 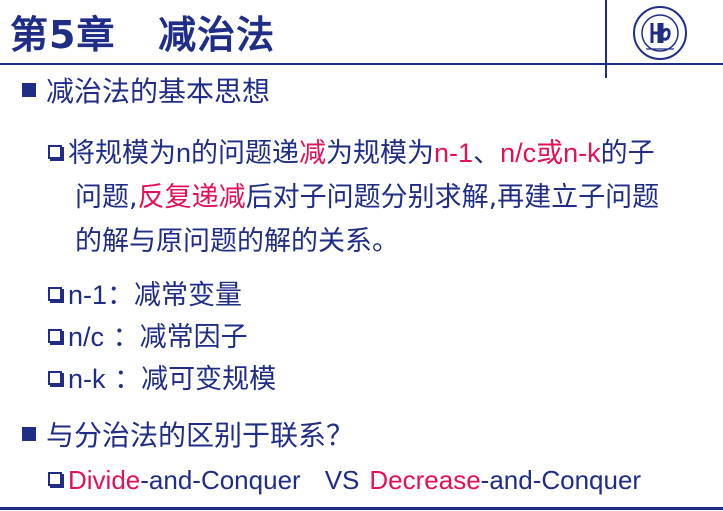 I want to click on text: 后对子问题分别求解,再建立子问题, so click(x=452, y=197).